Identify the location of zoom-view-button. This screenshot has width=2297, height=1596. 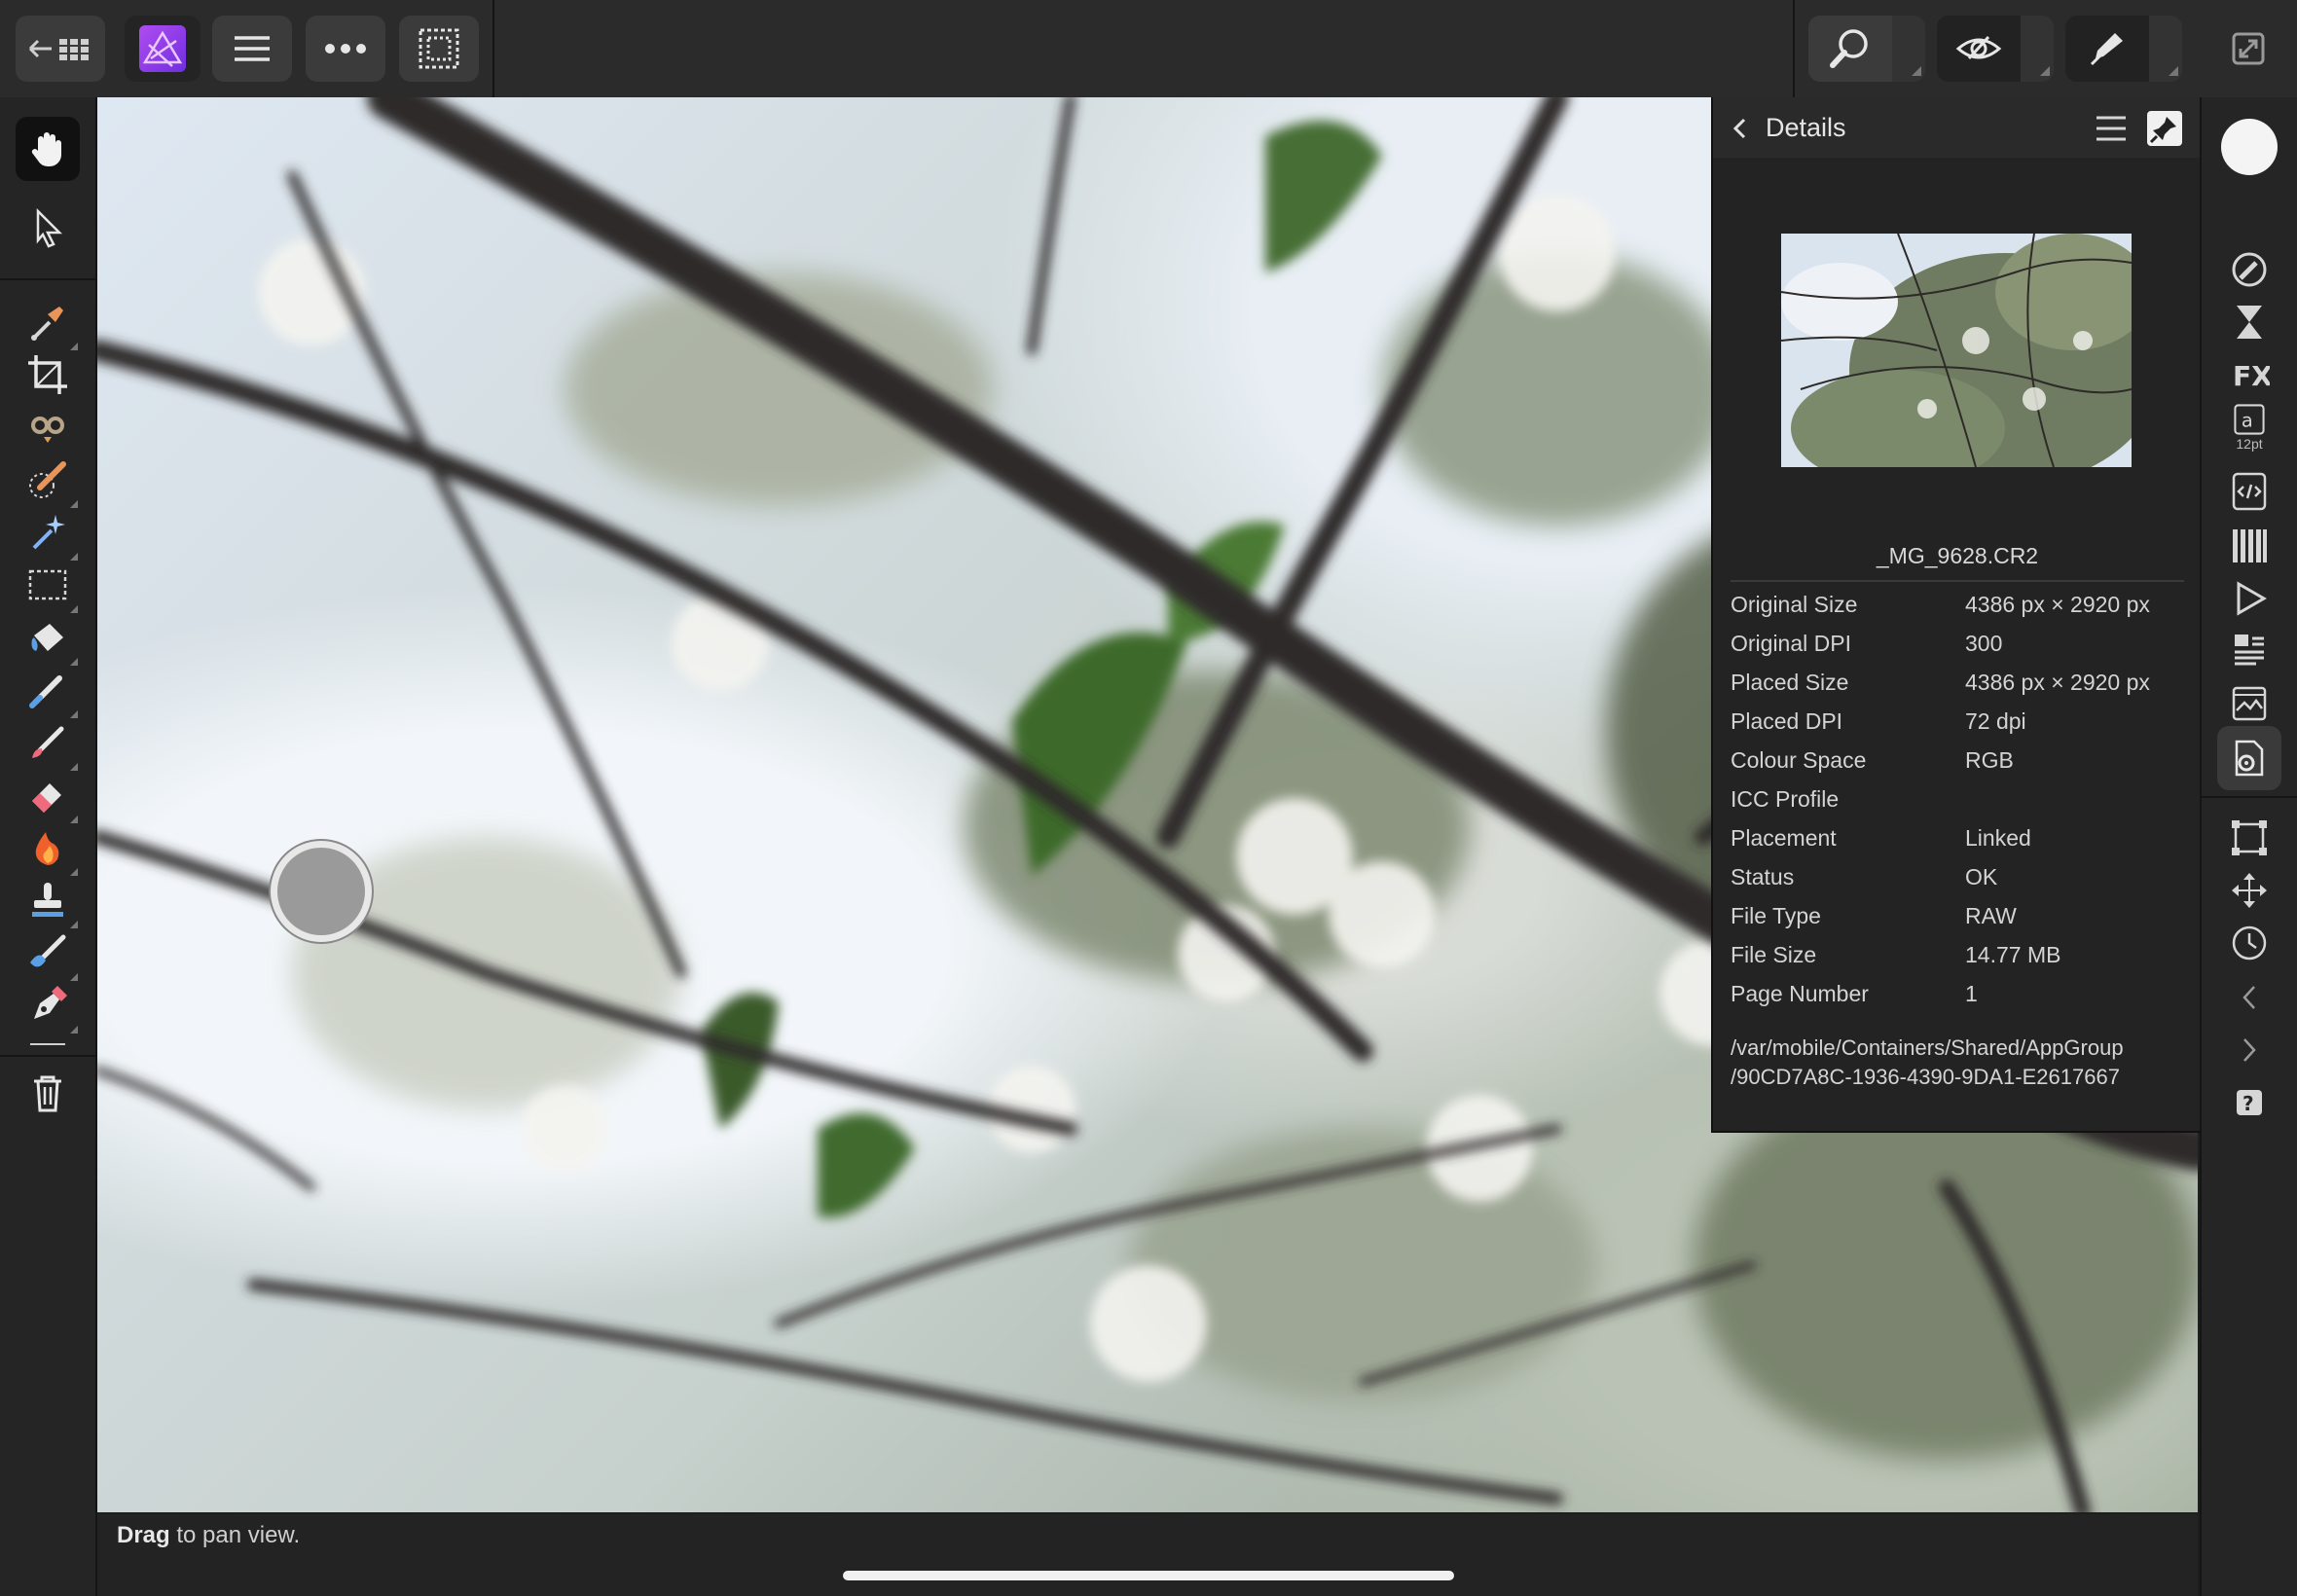
(1850, 49).